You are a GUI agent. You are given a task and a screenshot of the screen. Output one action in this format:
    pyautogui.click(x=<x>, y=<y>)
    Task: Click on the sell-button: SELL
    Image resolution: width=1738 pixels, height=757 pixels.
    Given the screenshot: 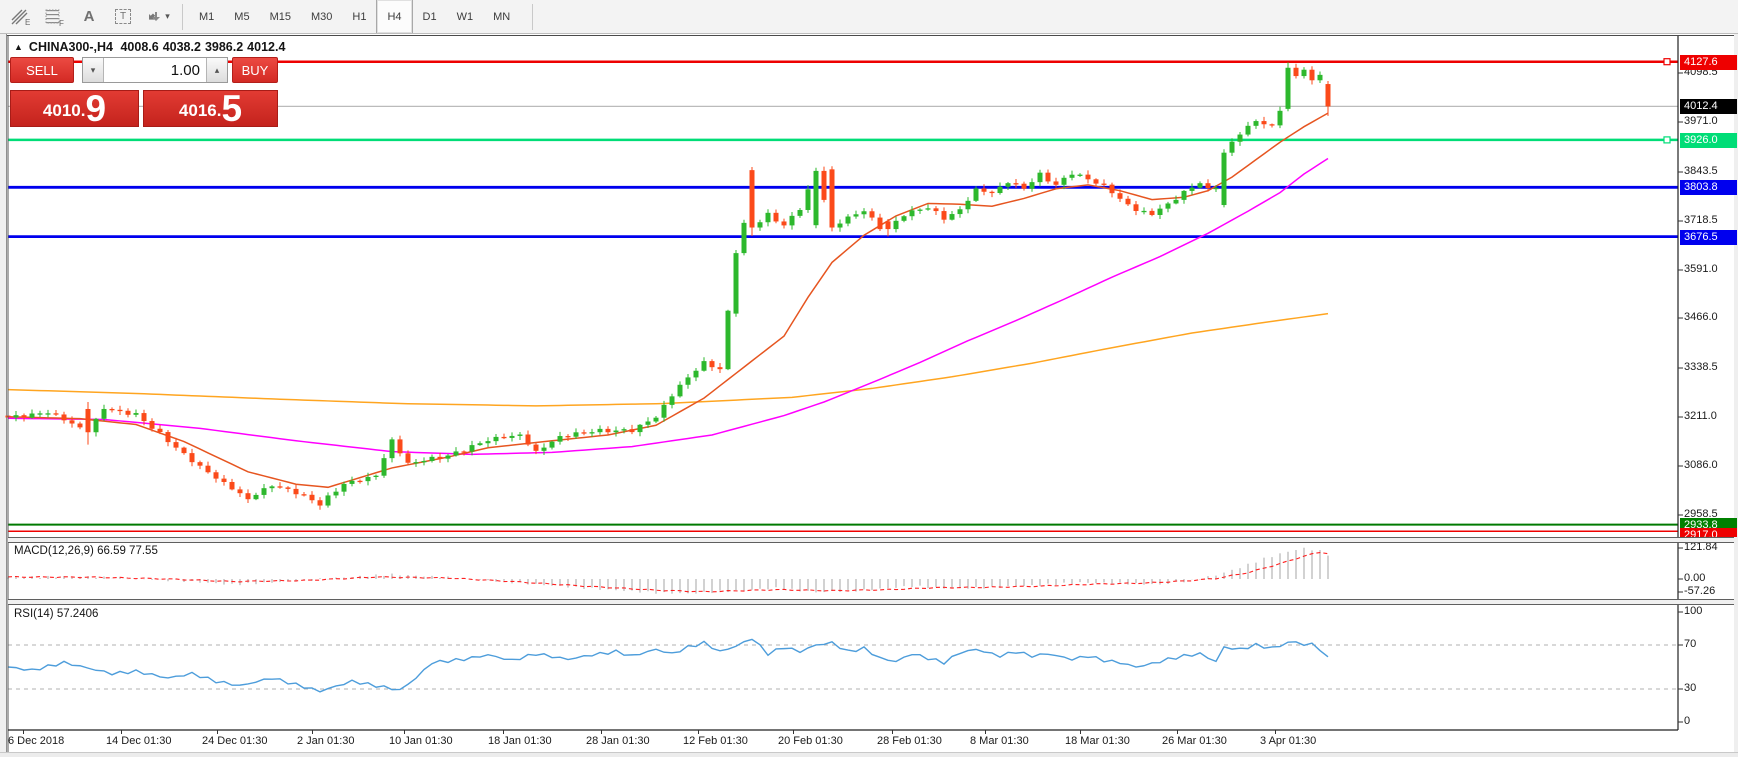 What is the action you would take?
    pyautogui.click(x=42, y=70)
    